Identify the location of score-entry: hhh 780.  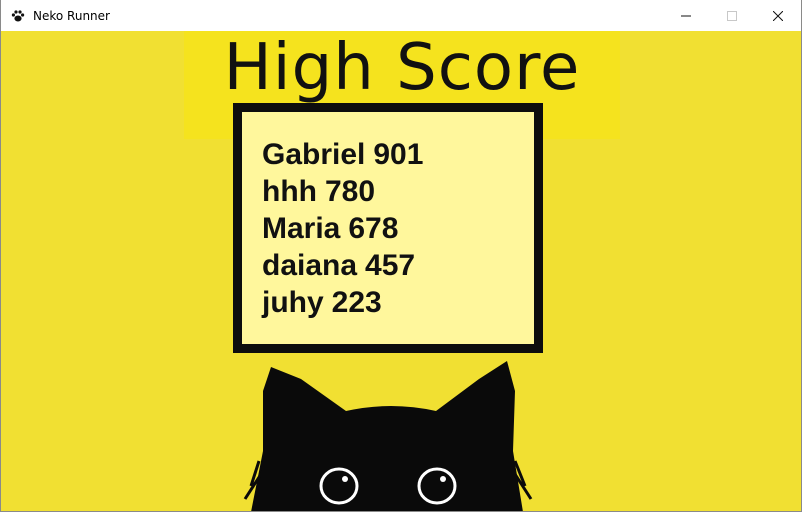
(342, 191).